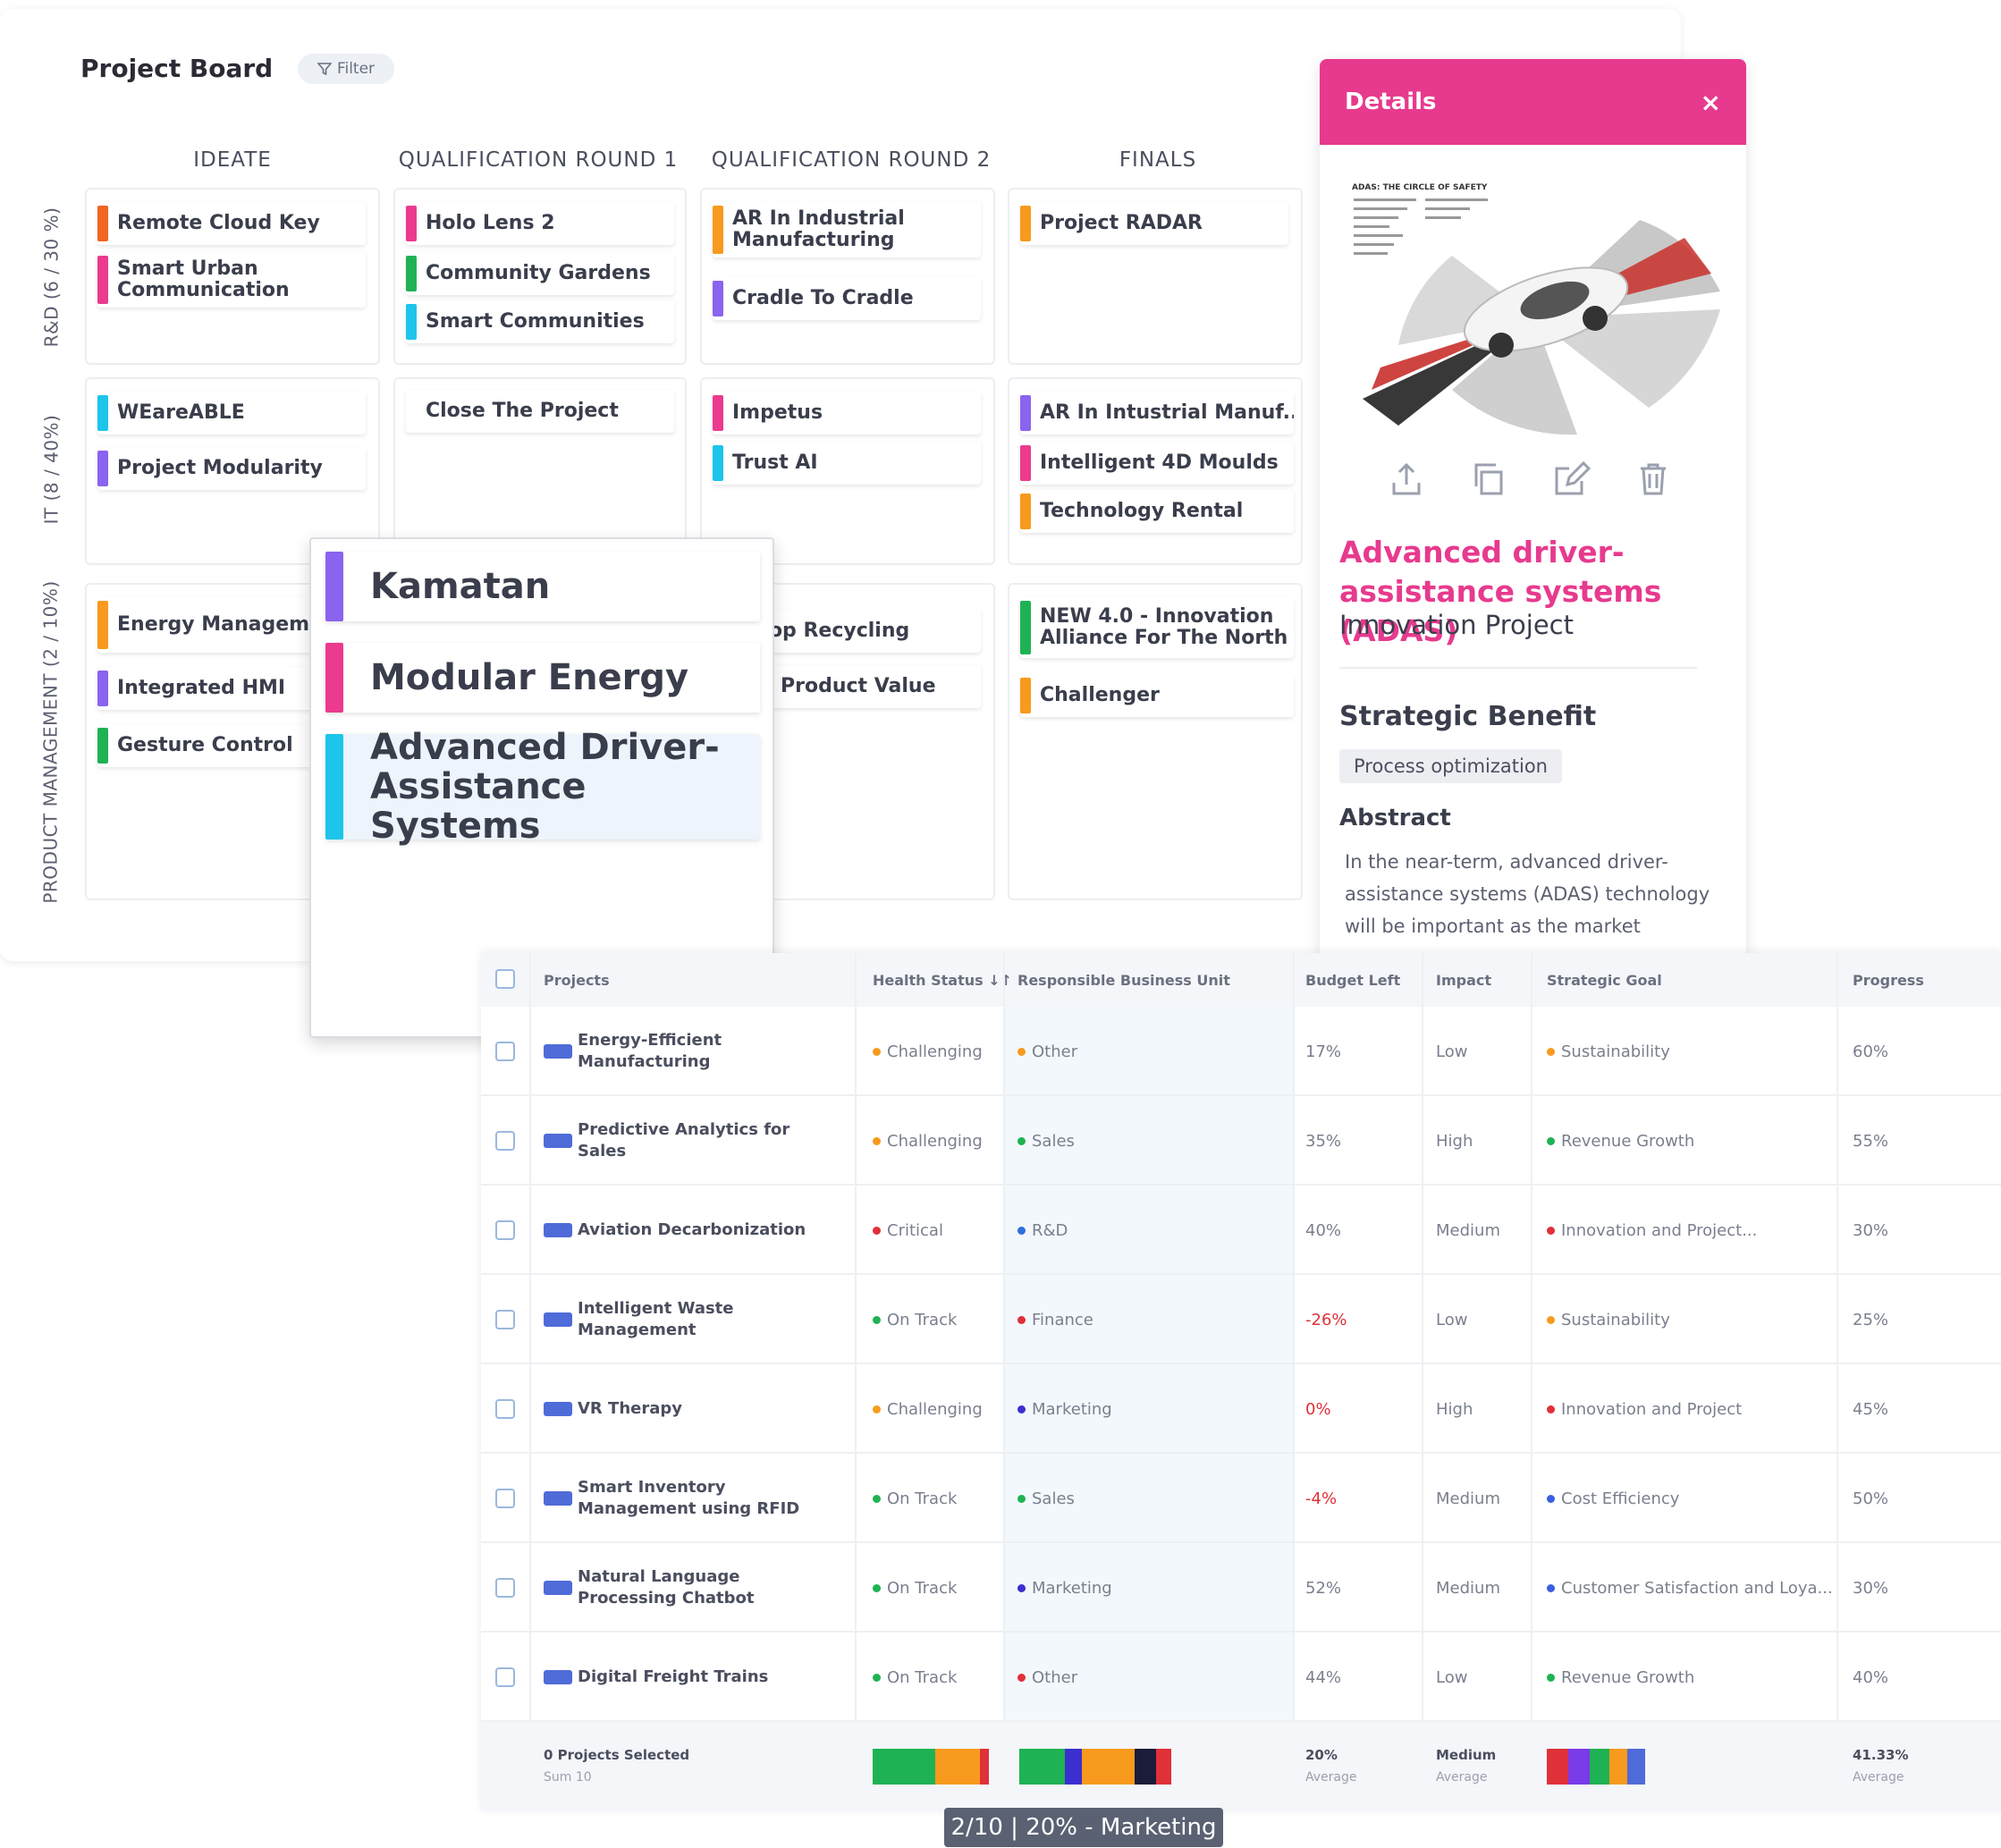 This screenshot has height=1848, width=2001. What do you see at coordinates (1615, 1051) in the screenshot?
I see `strategic-goal-cell-text: Sustainability` at bounding box center [1615, 1051].